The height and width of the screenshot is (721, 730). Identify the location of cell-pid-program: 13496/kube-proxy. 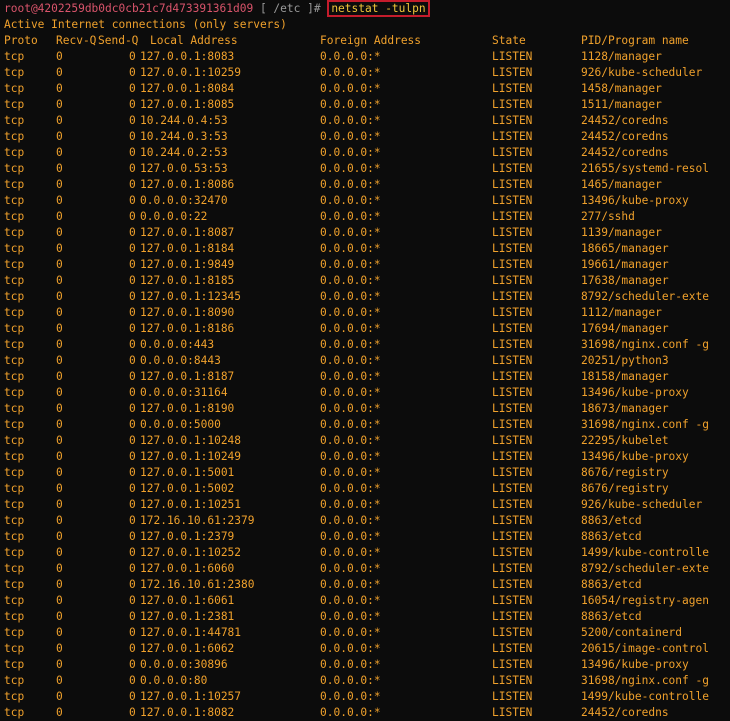
(635, 392).